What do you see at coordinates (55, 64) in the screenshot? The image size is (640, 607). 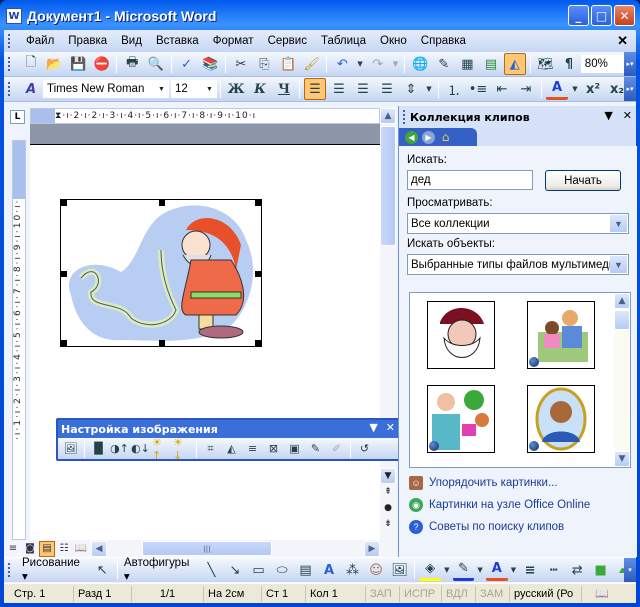 I see `open-icon: 📂` at bounding box center [55, 64].